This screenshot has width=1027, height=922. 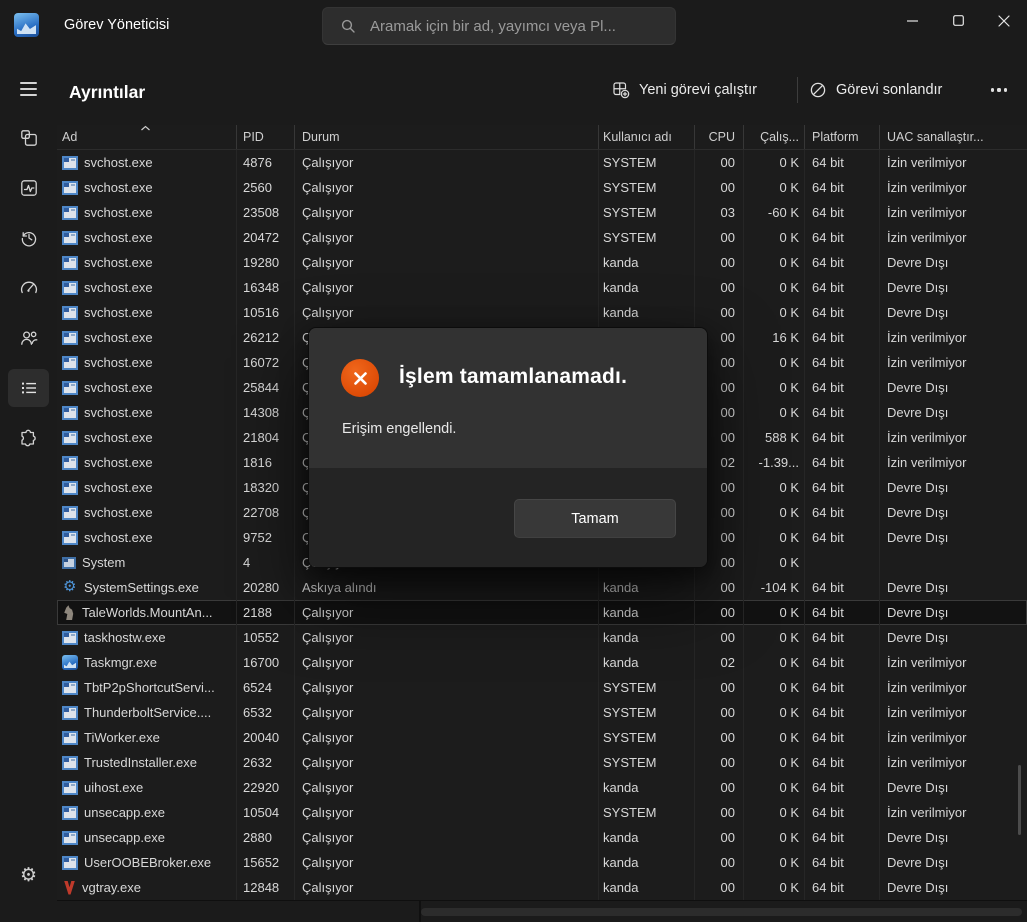 I want to click on process-uac: Devre Dışı, so click(x=918, y=887).